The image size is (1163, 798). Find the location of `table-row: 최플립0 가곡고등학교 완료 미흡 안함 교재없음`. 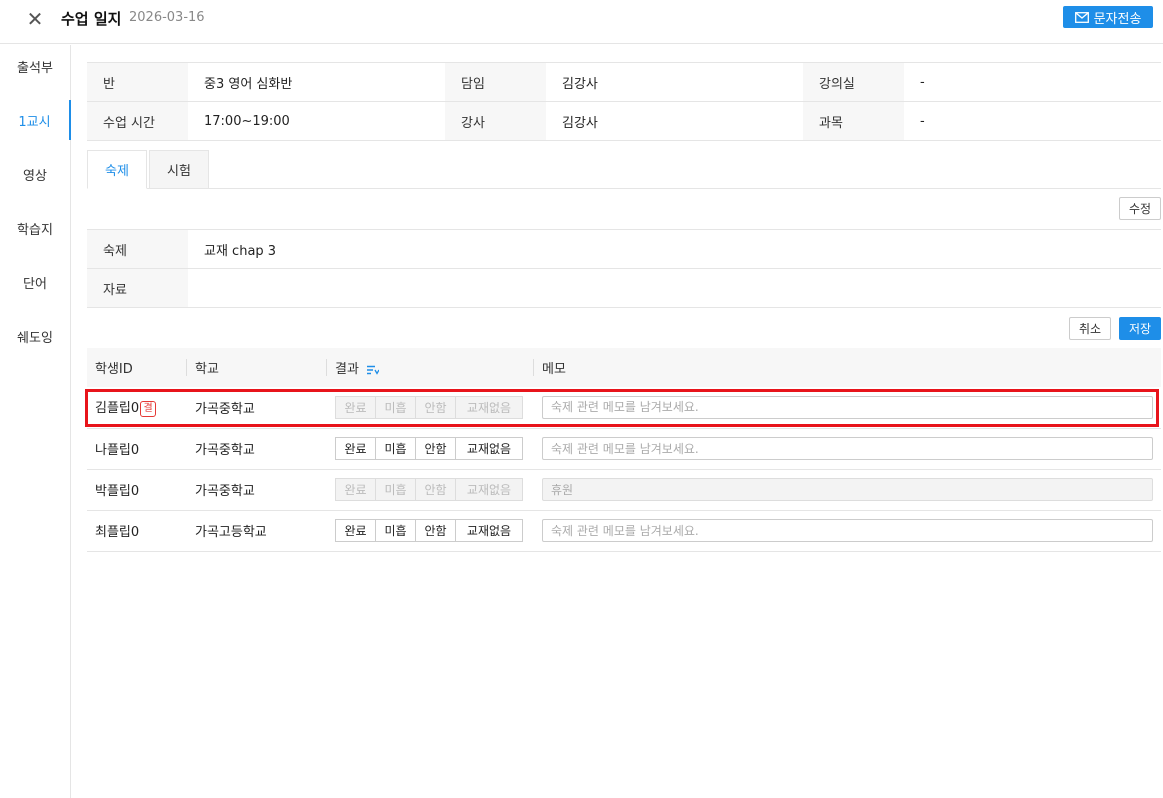

table-row: 최플립0 가곡고등학교 완료 미흡 안함 교재없음 is located at coordinates (624, 531).